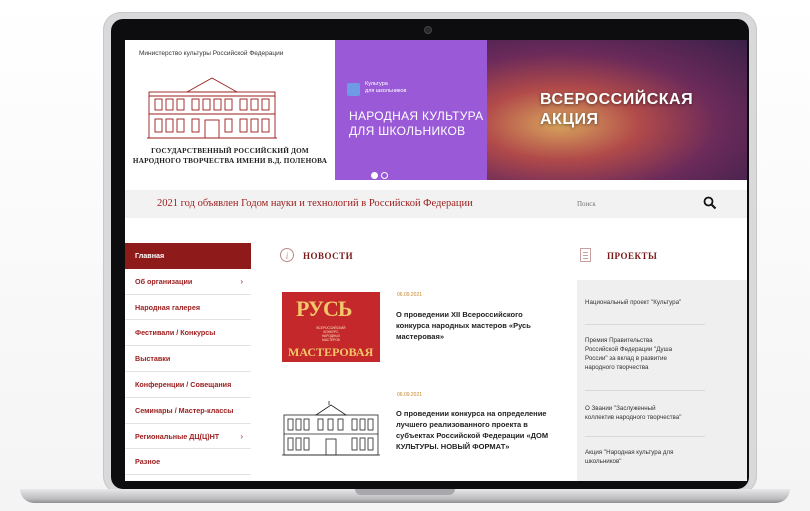 Image resolution: width=810 pixels, height=511 pixels. Describe the element at coordinates (188, 462) in the screenshot. I see `sidebar-item-misc: Разное` at that location.